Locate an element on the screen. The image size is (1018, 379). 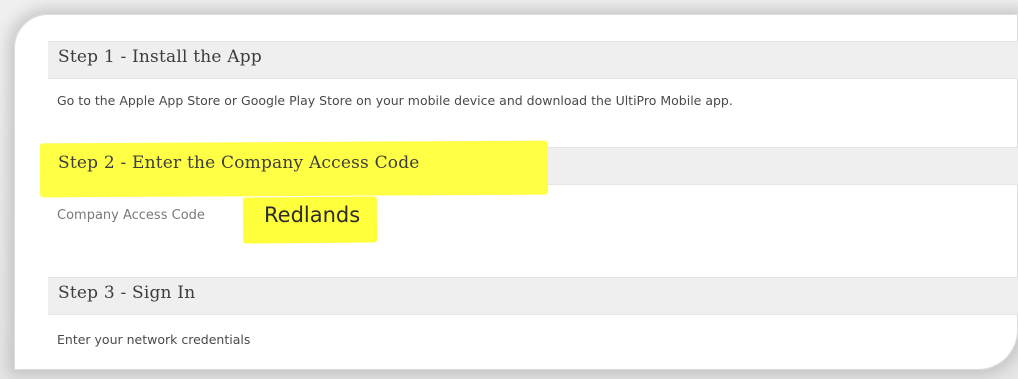
step-3-description: Enter your network credentials is located at coordinates (154, 339).